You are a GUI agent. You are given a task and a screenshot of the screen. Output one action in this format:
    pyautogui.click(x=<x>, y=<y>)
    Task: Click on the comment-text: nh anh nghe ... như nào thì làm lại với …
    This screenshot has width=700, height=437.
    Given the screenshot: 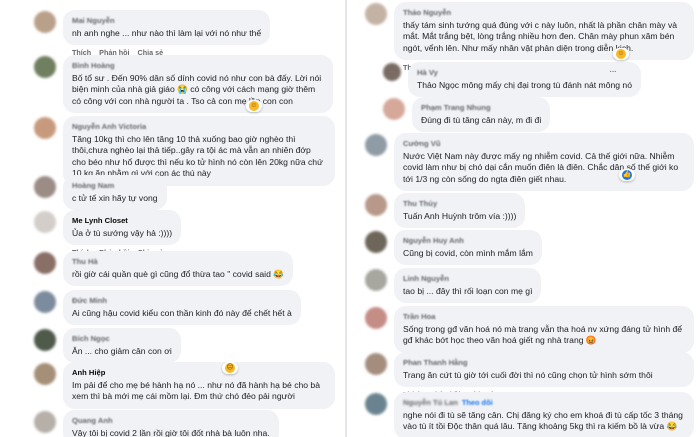 What is the action you would take?
    pyautogui.click(x=167, y=32)
    